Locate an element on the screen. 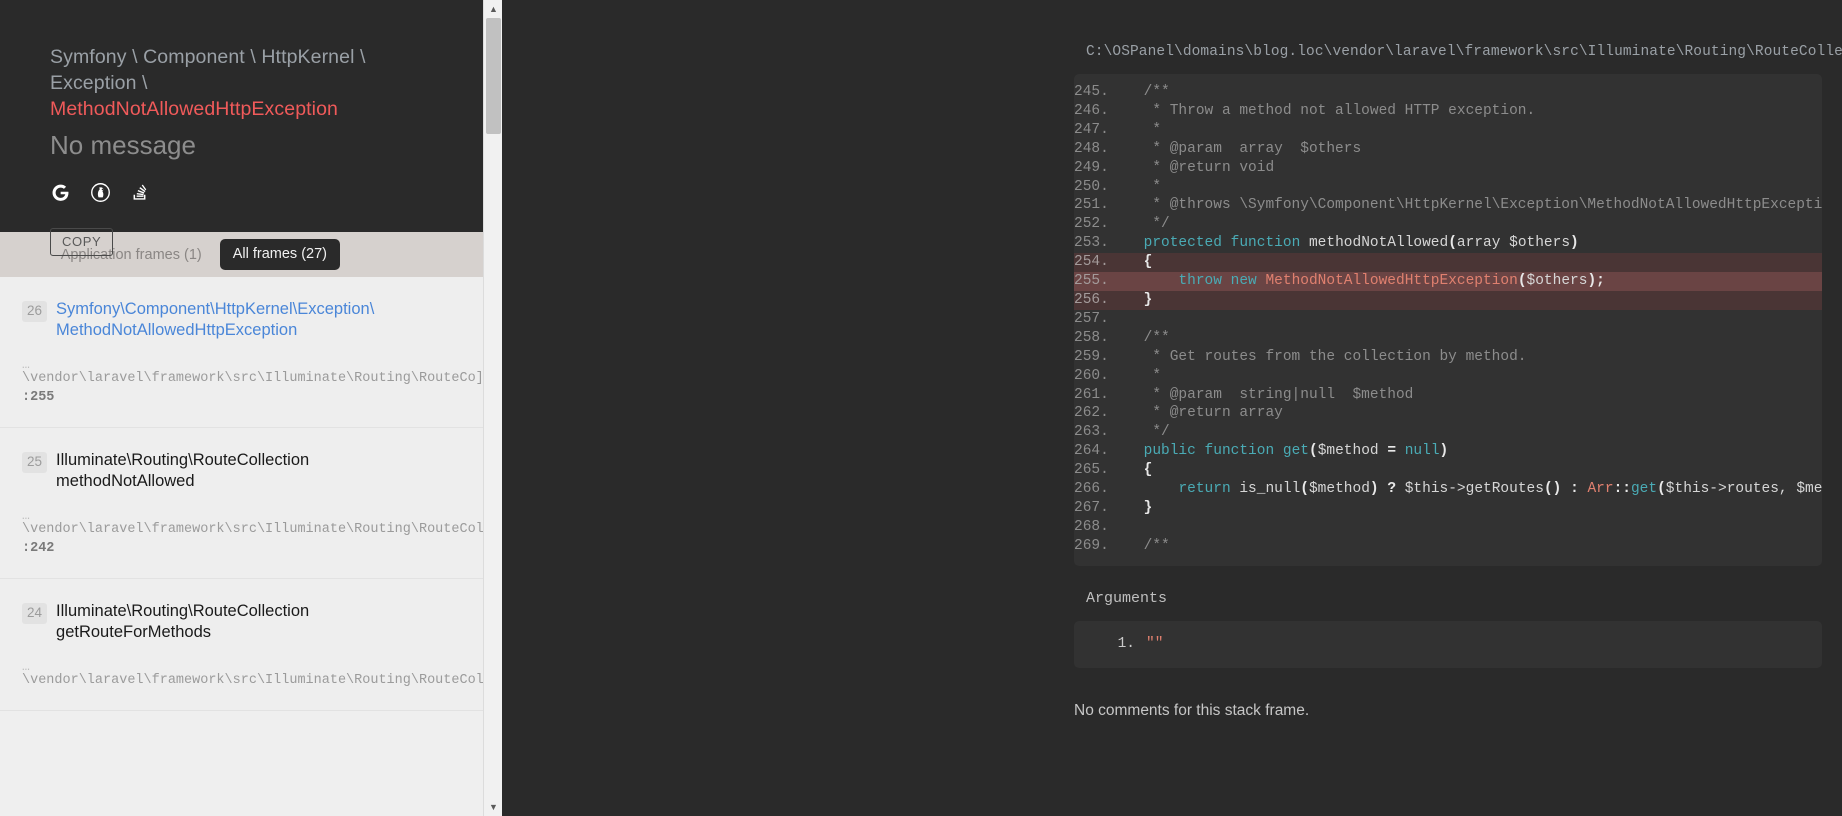 The height and width of the screenshot is (816, 1842). frame-line-number: :255 is located at coordinates (38, 397).